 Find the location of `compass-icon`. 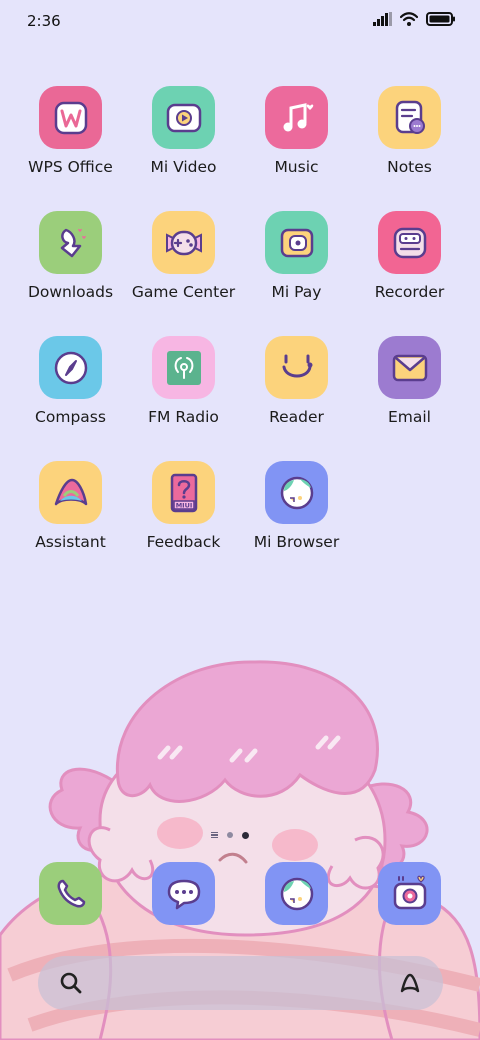

compass-icon is located at coordinates (70, 367).